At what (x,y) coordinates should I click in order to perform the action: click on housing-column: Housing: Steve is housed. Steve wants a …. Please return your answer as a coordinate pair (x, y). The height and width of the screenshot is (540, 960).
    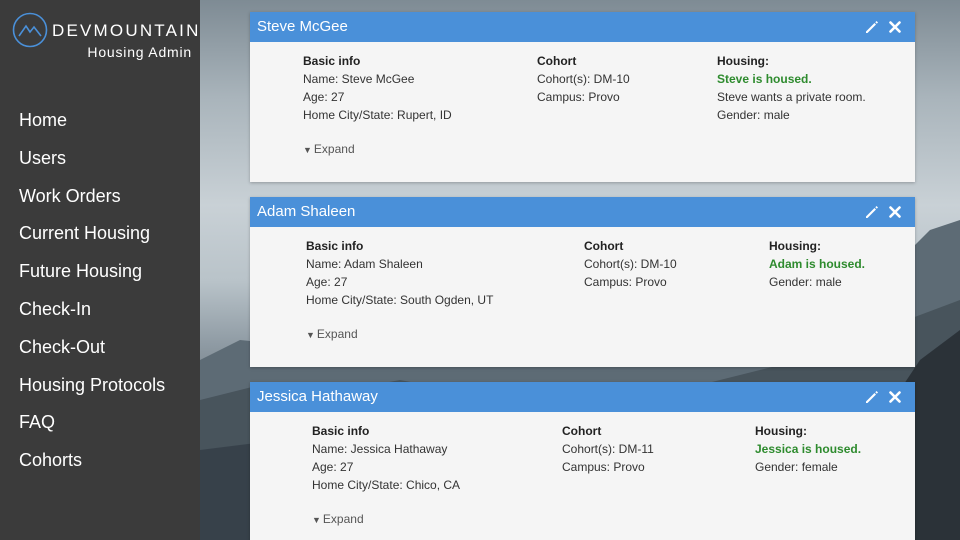
    Looking at the image, I should click on (791, 88).